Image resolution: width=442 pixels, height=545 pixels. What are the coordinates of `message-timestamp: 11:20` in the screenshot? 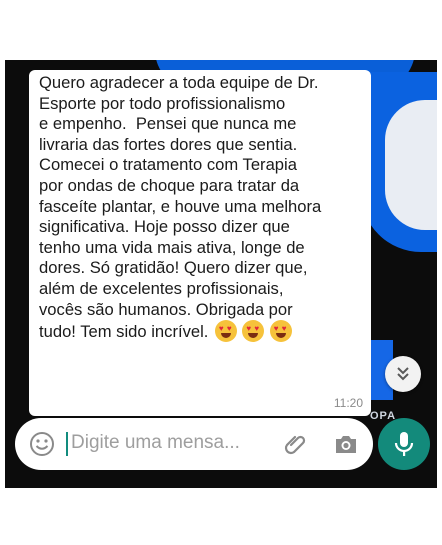 It's located at (348, 403).